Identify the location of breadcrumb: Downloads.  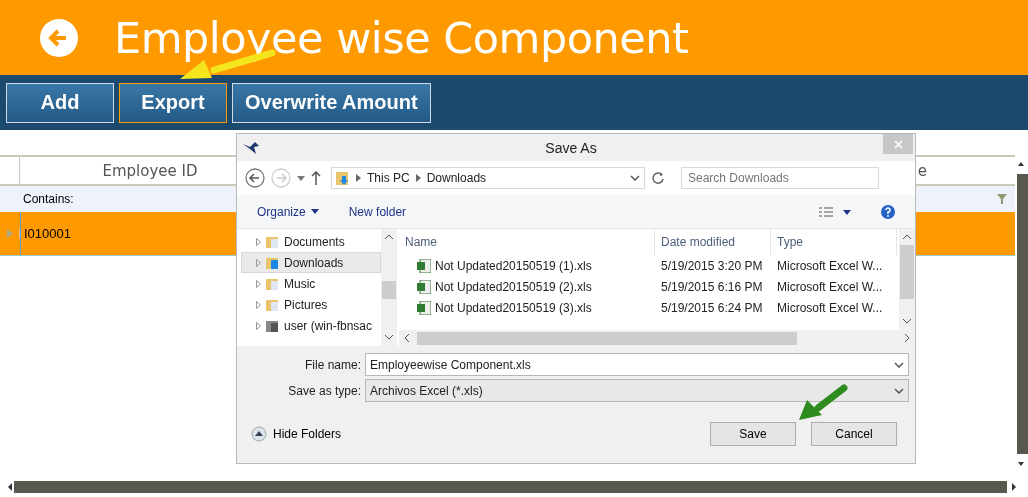
(456, 178).